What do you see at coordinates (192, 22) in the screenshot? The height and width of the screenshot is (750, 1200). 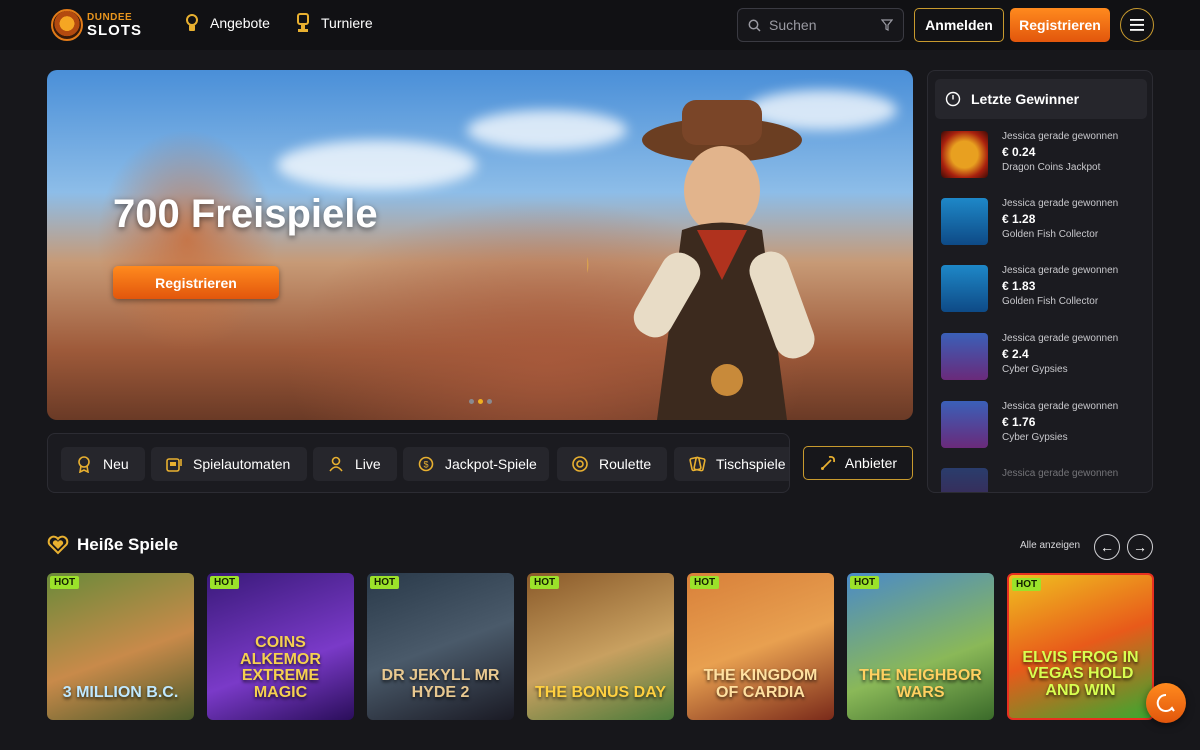 I see `bulb-icon` at bounding box center [192, 22].